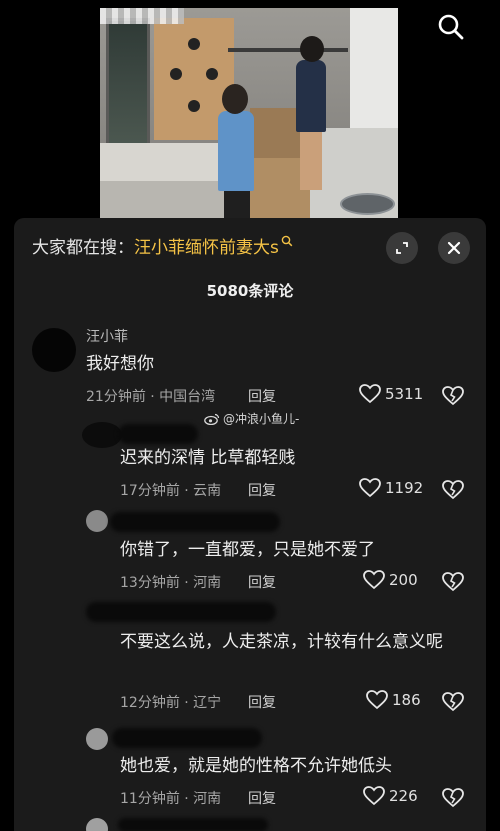  What do you see at coordinates (367, 204) in the screenshot?
I see `video-sink` at bounding box center [367, 204].